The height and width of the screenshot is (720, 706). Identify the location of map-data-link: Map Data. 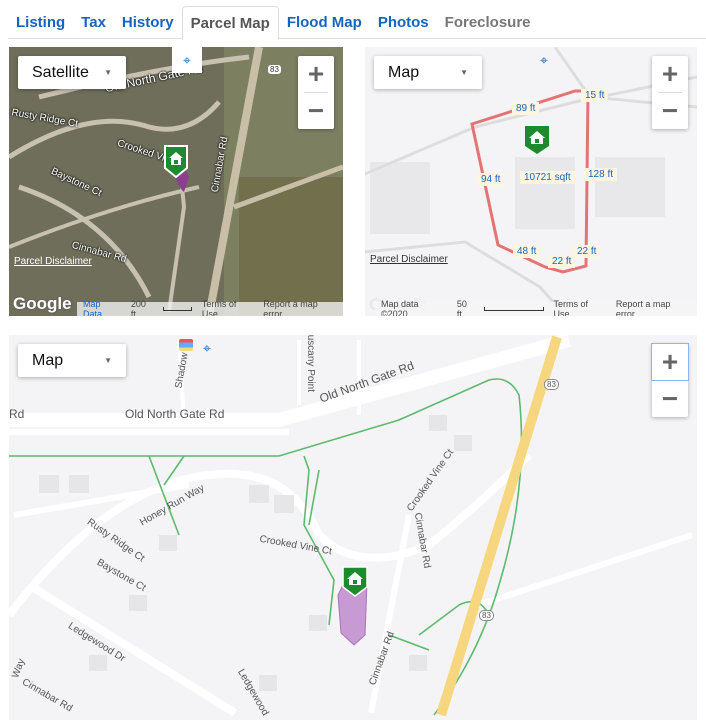
(102, 307).